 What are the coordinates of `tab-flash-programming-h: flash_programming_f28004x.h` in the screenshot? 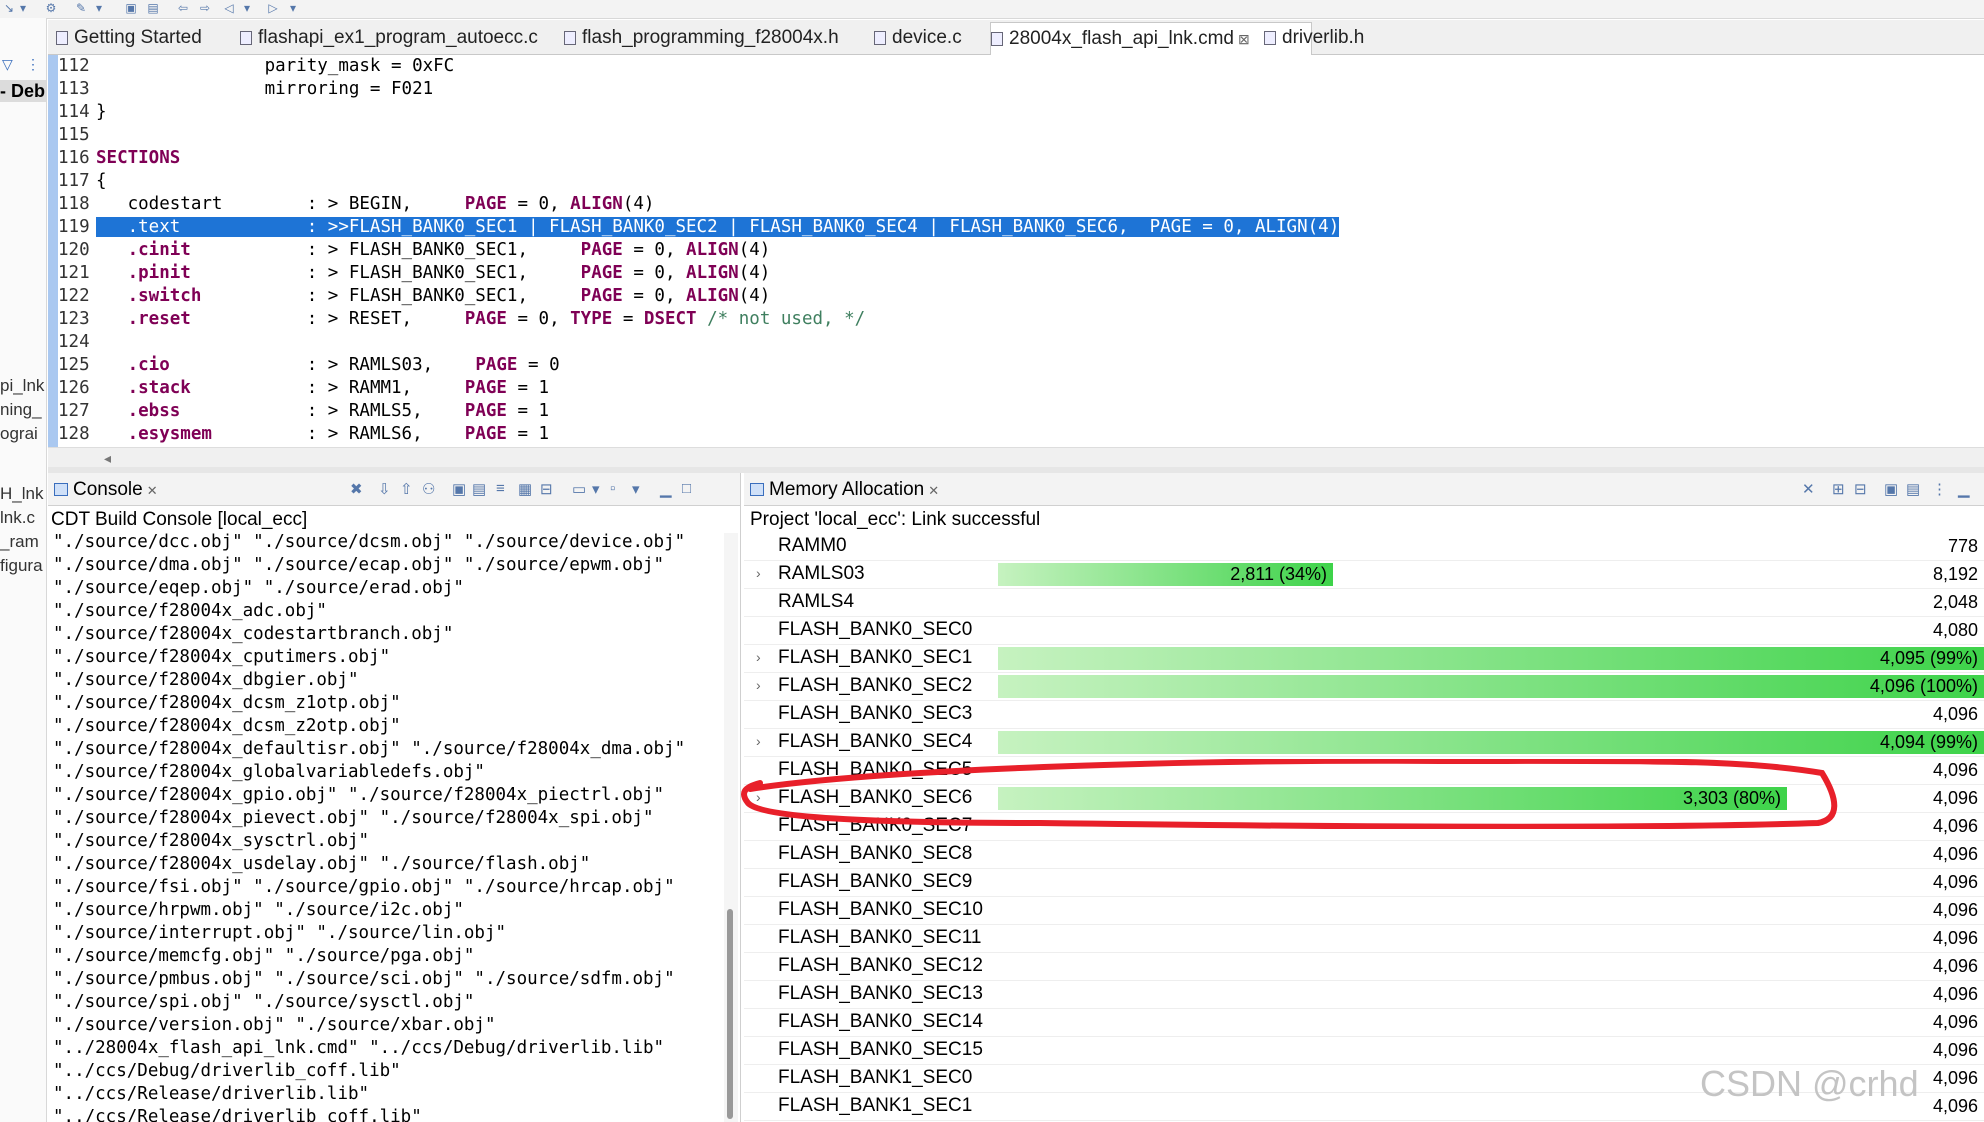 It's located at (734, 38).